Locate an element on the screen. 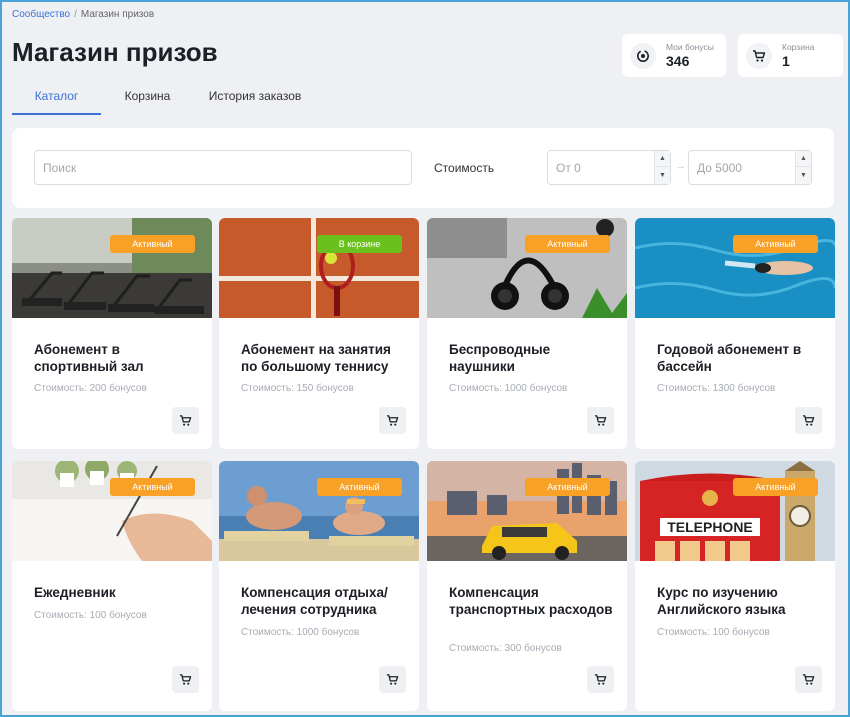  cart-count: 1 is located at coordinates (786, 61).